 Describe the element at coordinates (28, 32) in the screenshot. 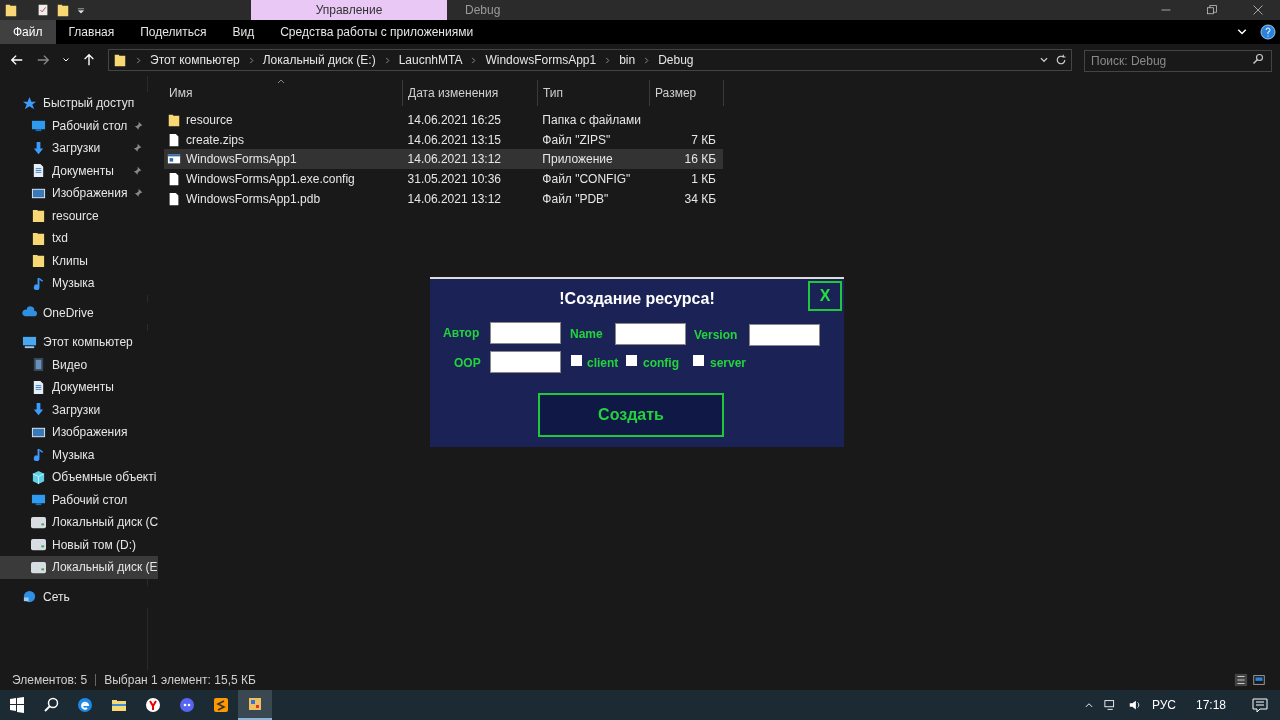

I see `ribbon-tab: Файл` at that location.